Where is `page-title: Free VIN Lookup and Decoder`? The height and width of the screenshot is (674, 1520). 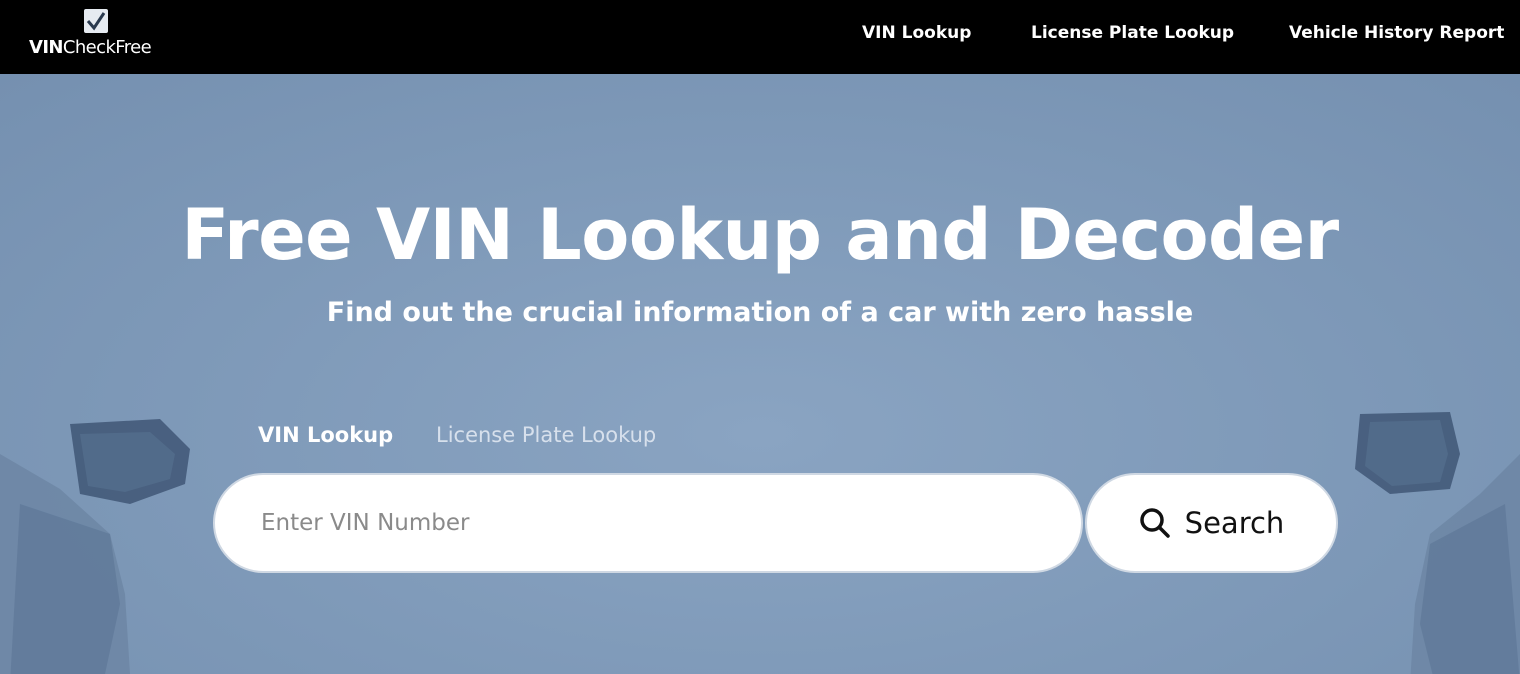 page-title: Free VIN Lookup and Decoder is located at coordinates (760, 235).